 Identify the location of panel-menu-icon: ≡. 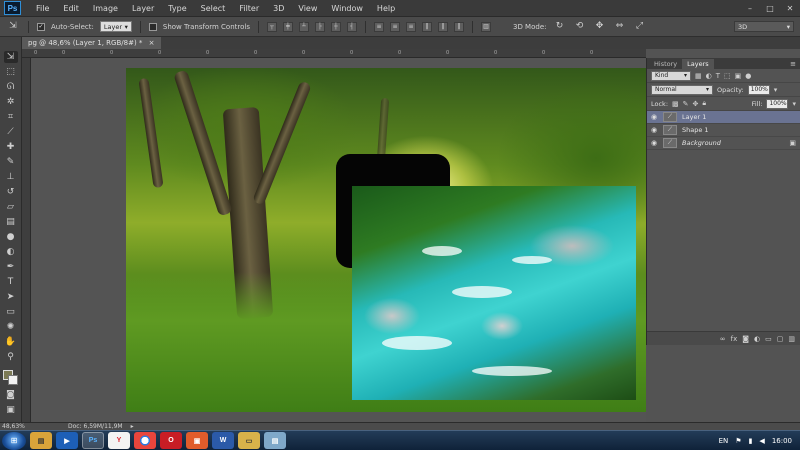
(793, 64).